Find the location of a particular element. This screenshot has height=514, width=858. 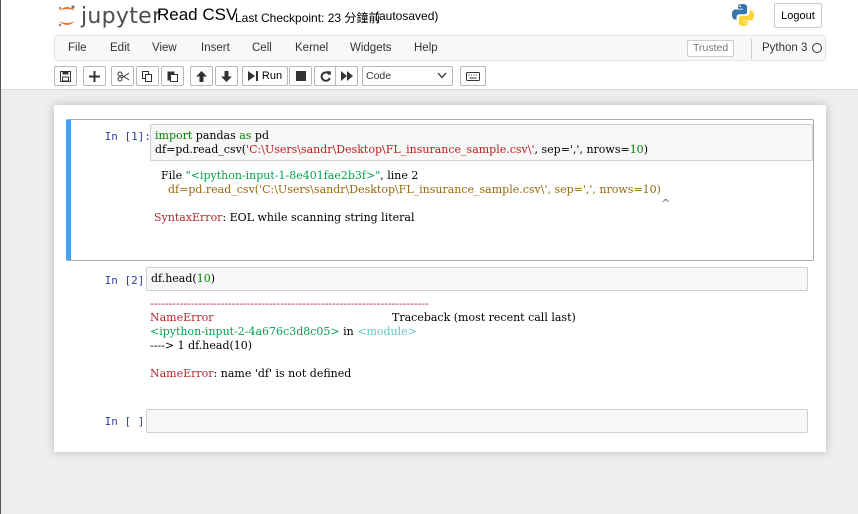

traceback-module: <module> is located at coordinates (387, 331).